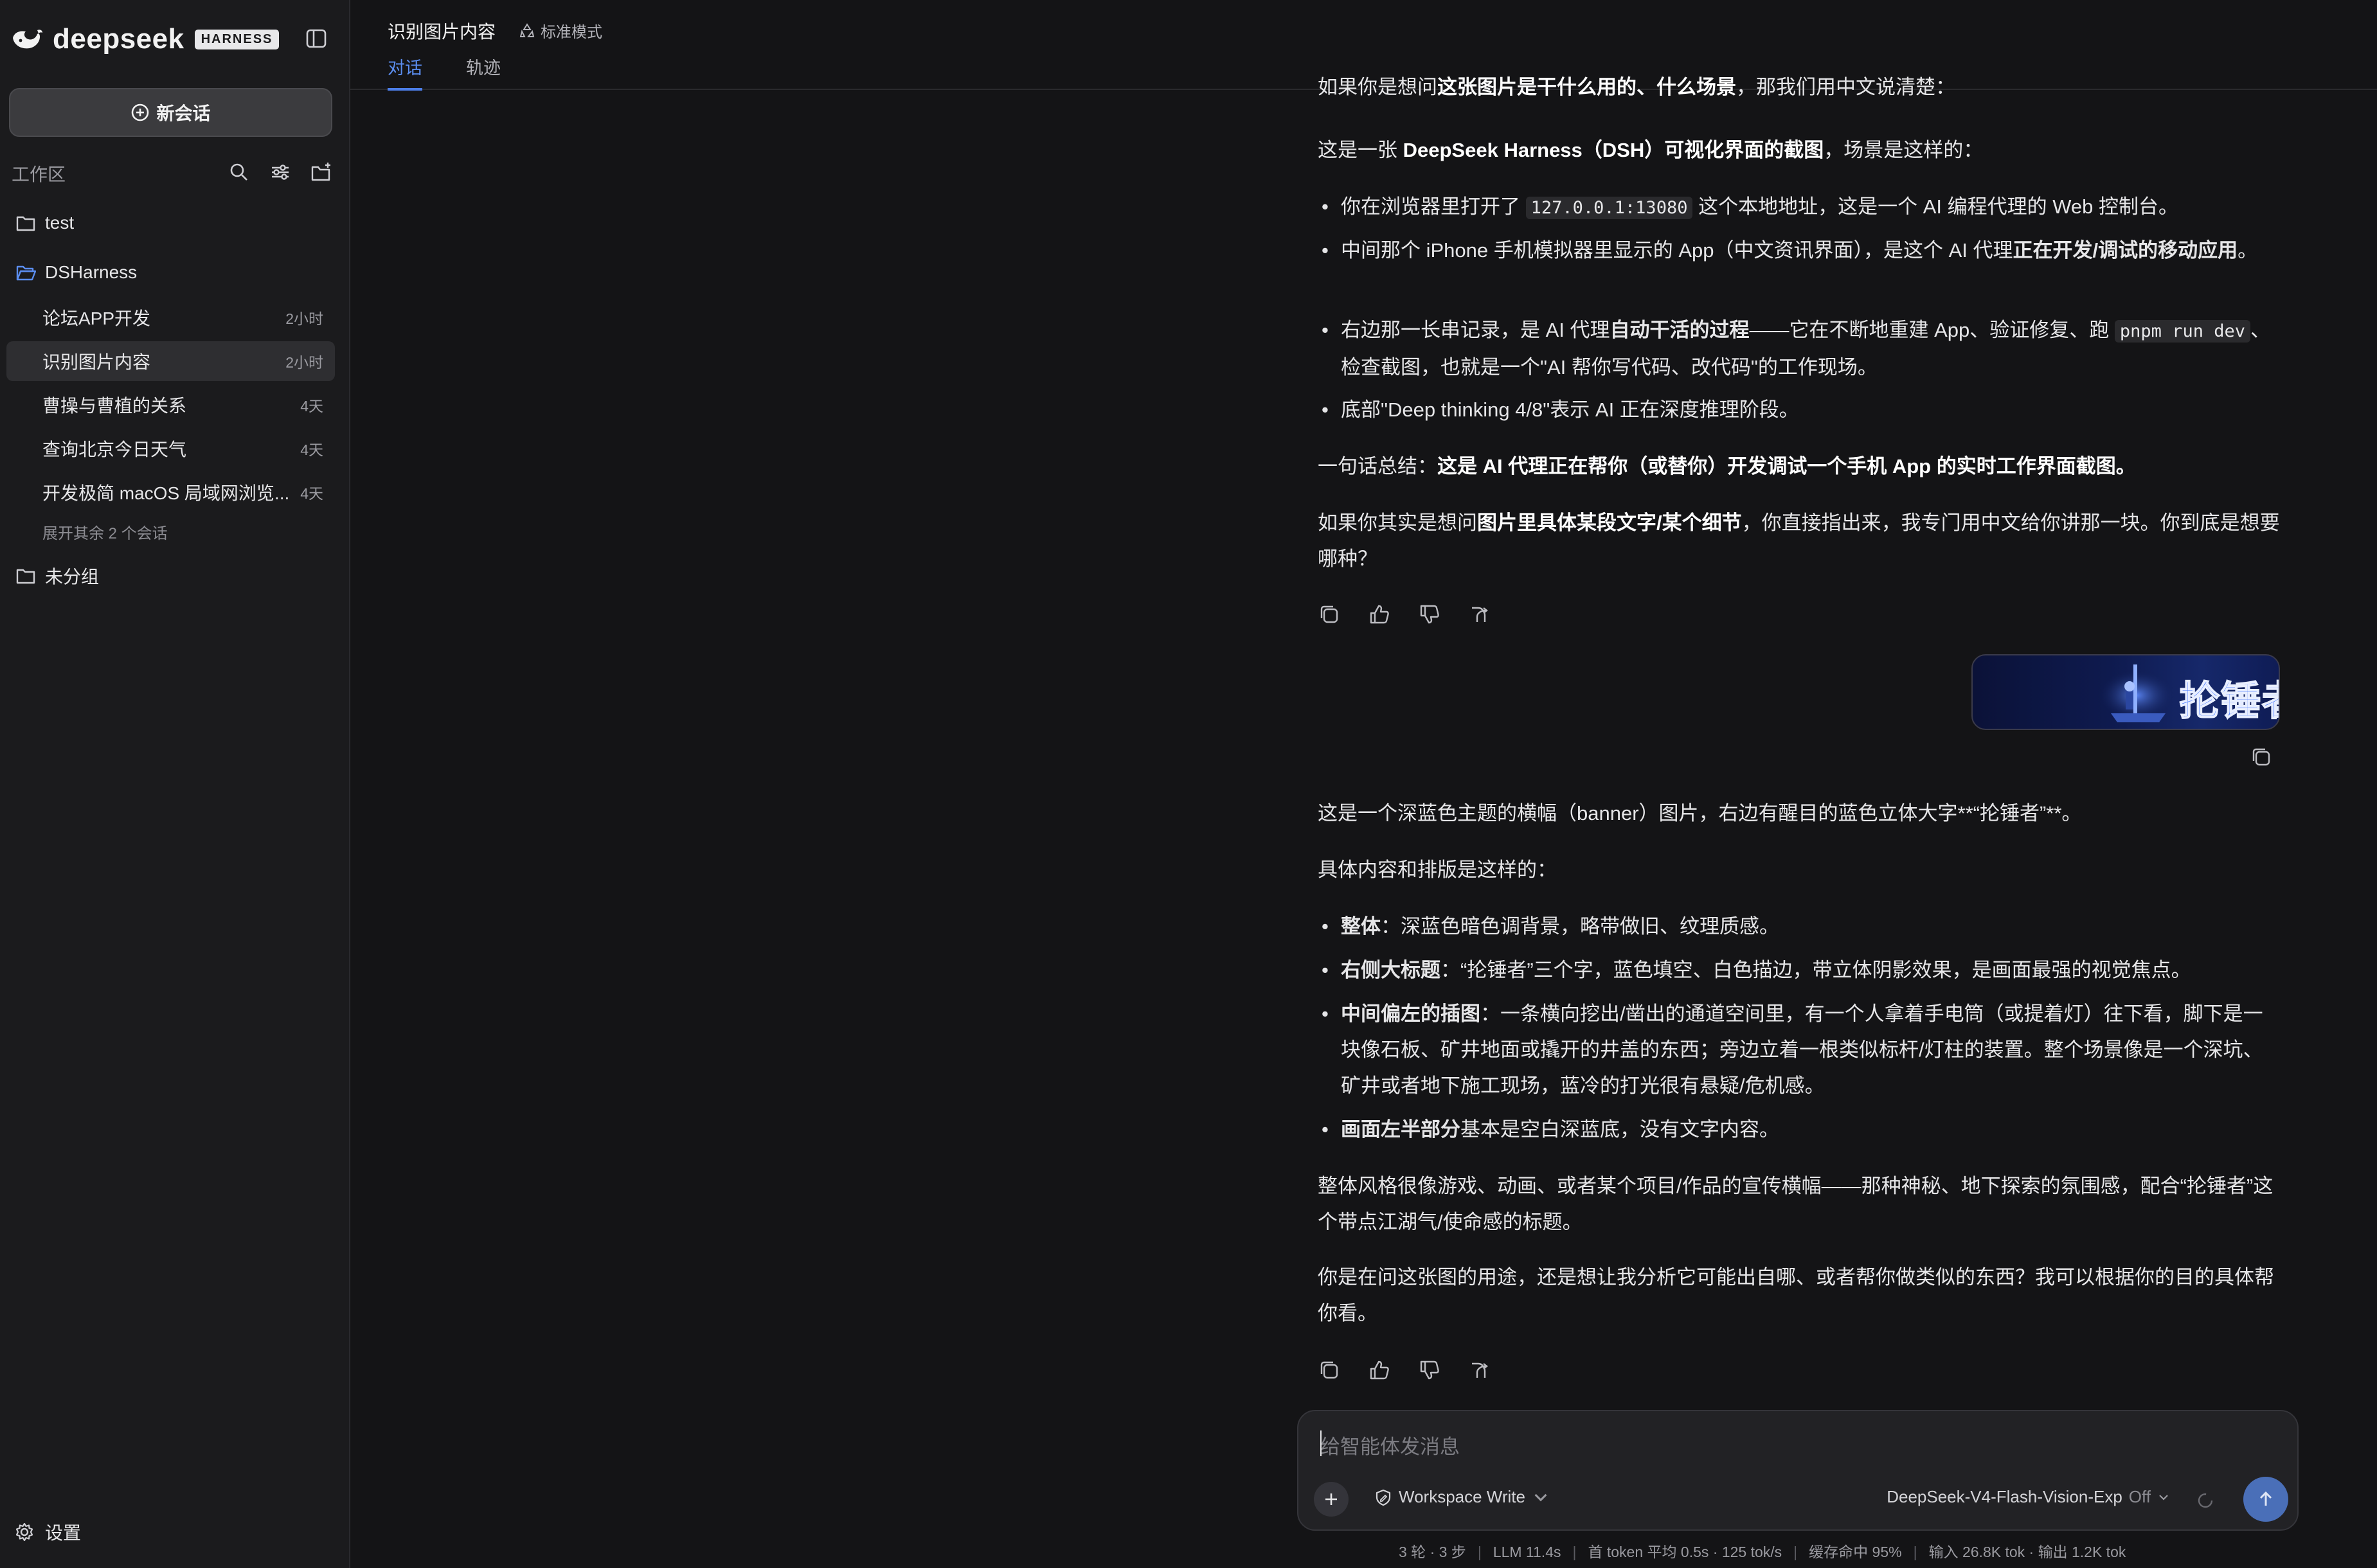  What do you see at coordinates (1400, 1129) in the screenshot?
I see `bold-text: 画面左半部分` at bounding box center [1400, 1129].